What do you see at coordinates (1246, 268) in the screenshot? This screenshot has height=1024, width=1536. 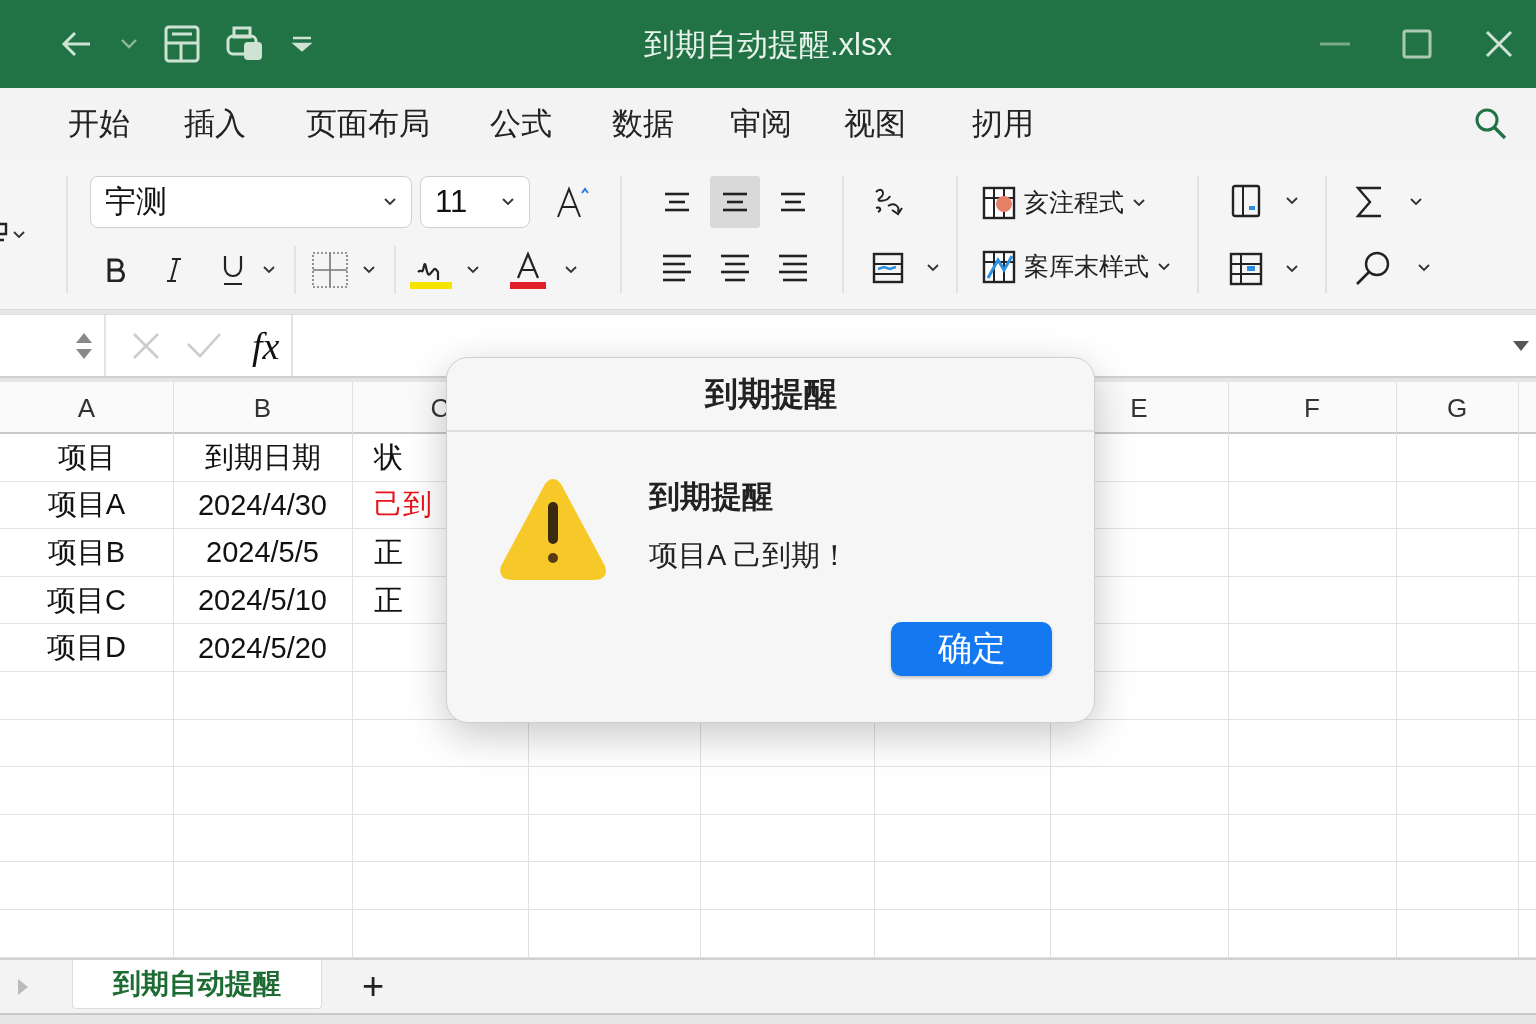 I see `format-cells-icon` at bounding box center [1246, 268].